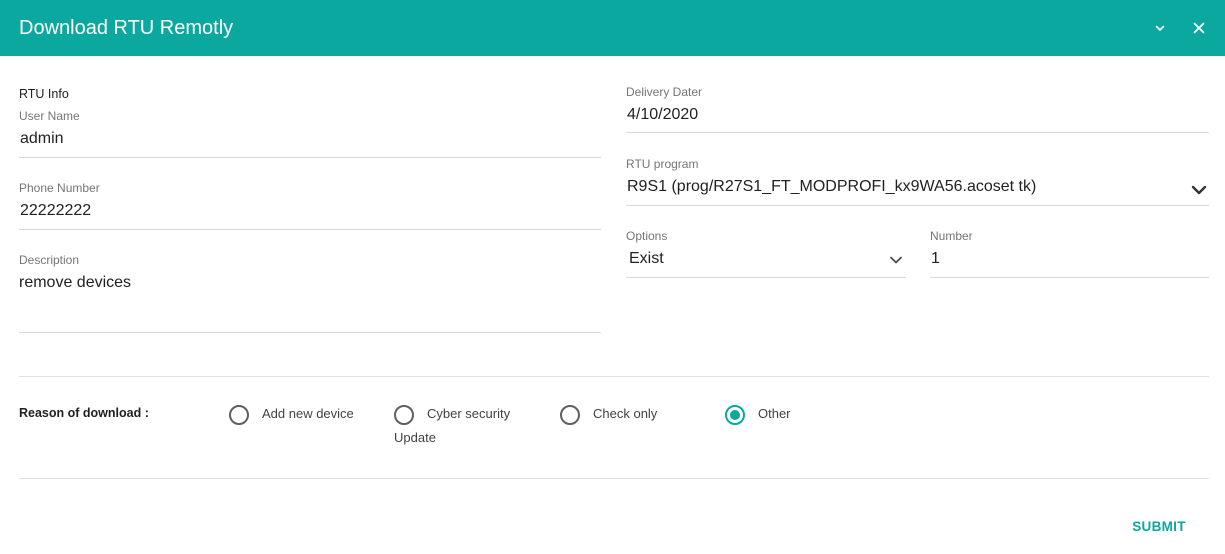  Describe the element at coordinates (612, 28) in the screenshot. I see `dialog-header: Download RTU Remotly` at that location.